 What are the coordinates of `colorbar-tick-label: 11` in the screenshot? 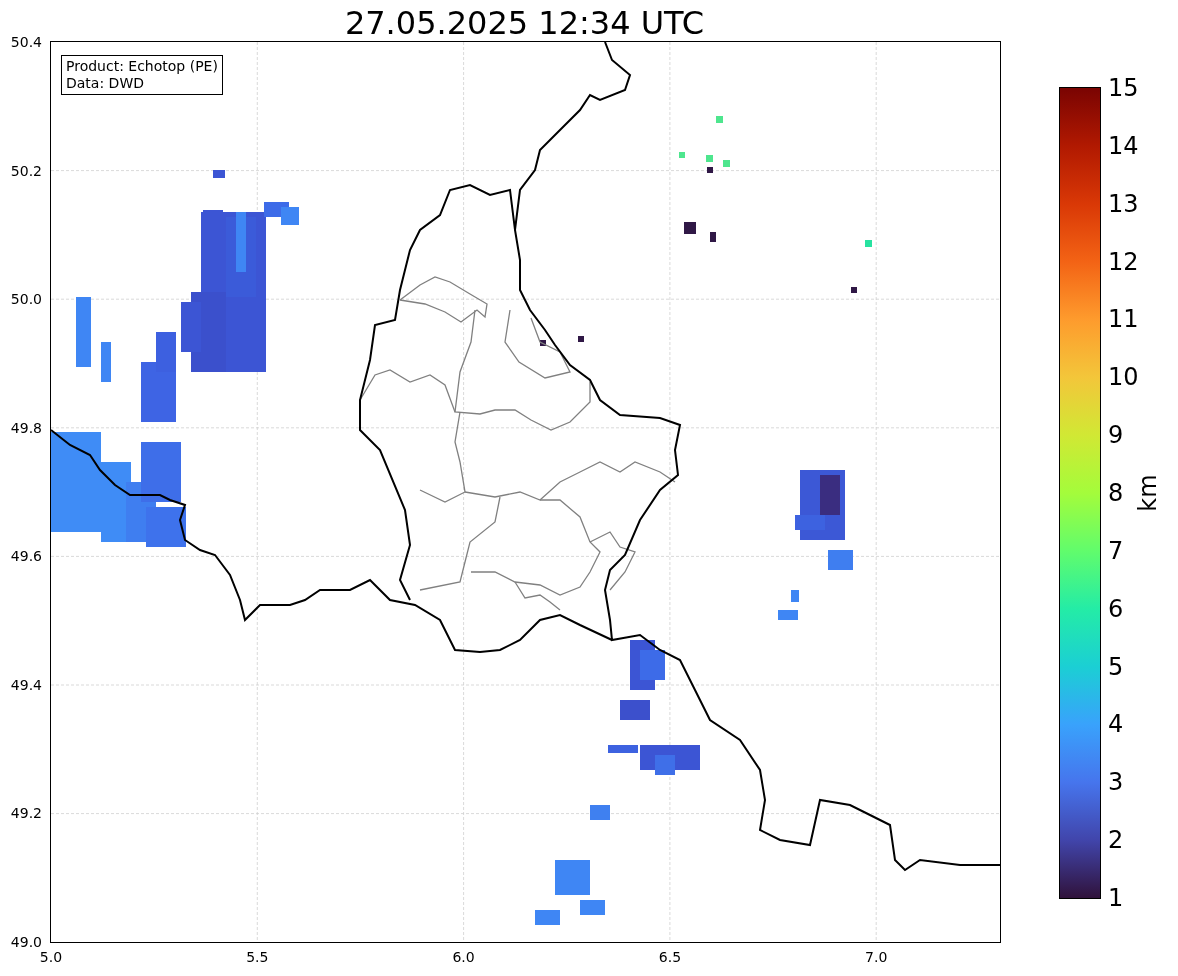 It's located at (1123, 319).